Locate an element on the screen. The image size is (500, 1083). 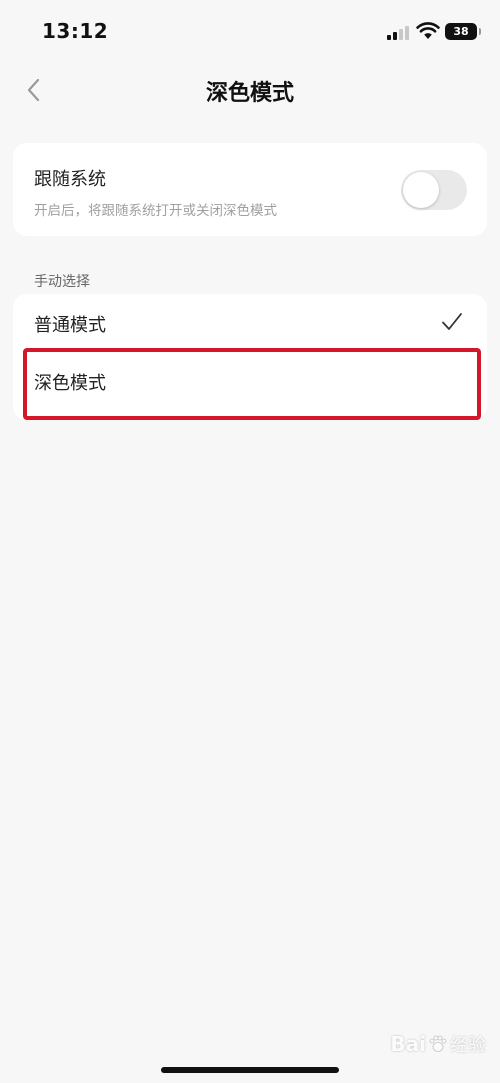
option-label: 深色模式 is located at coordinates (70, 383).